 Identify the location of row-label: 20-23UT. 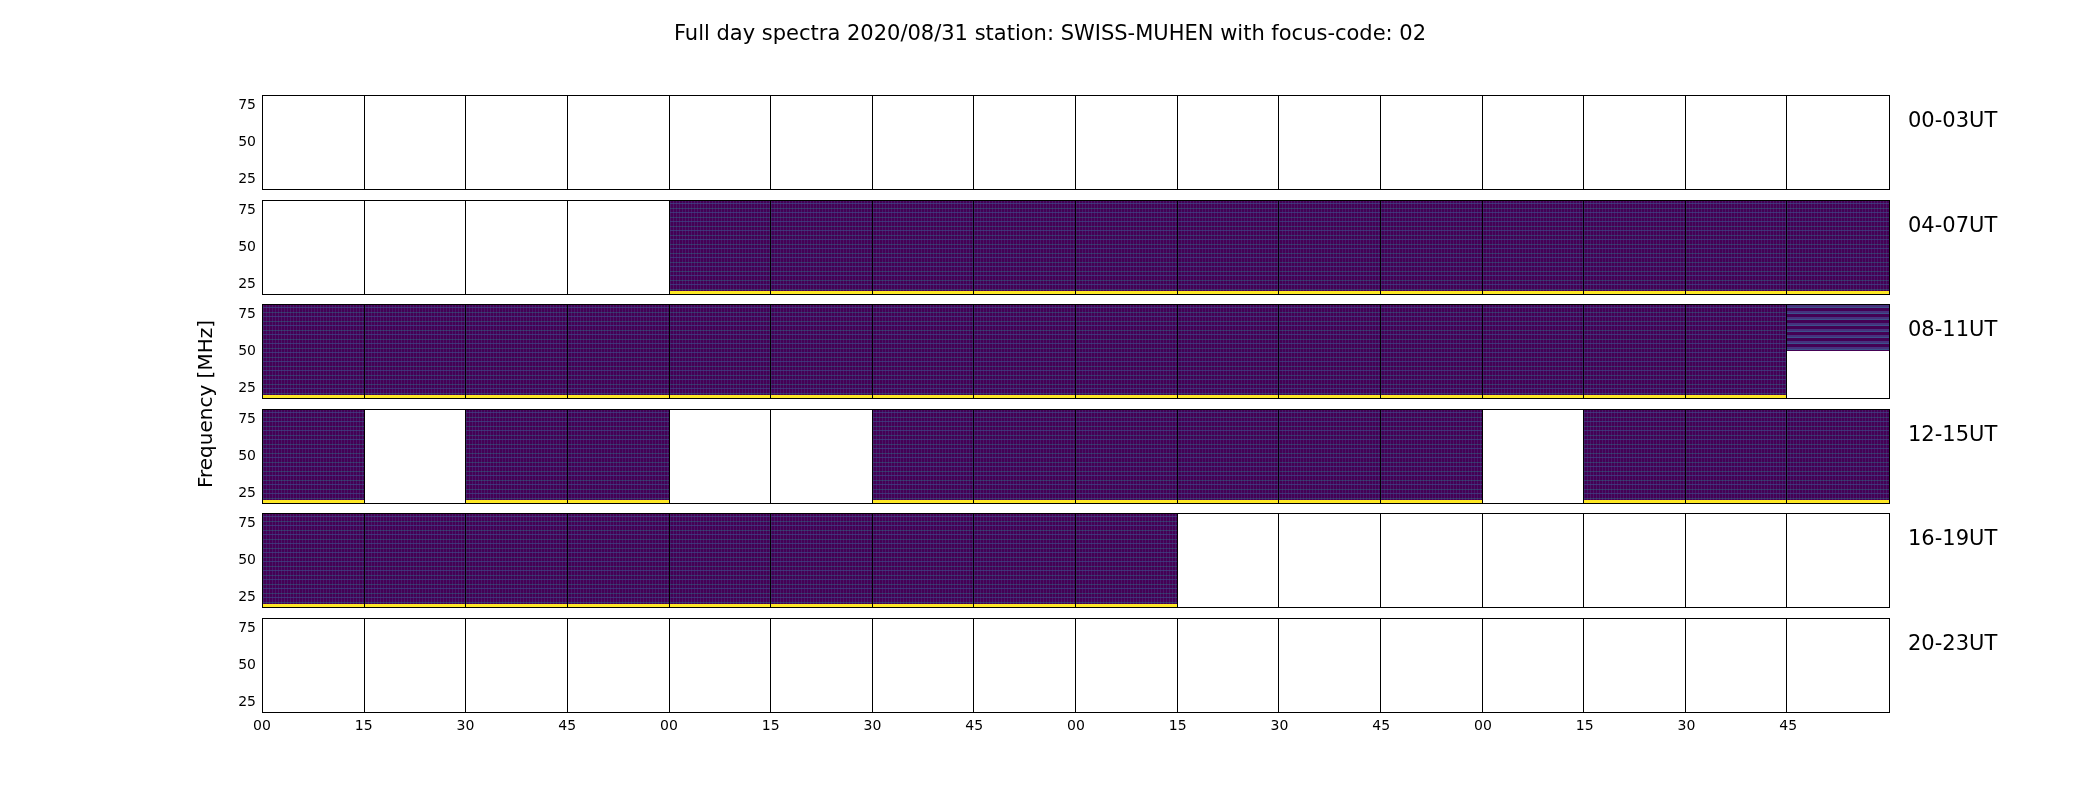
(1952, 643).